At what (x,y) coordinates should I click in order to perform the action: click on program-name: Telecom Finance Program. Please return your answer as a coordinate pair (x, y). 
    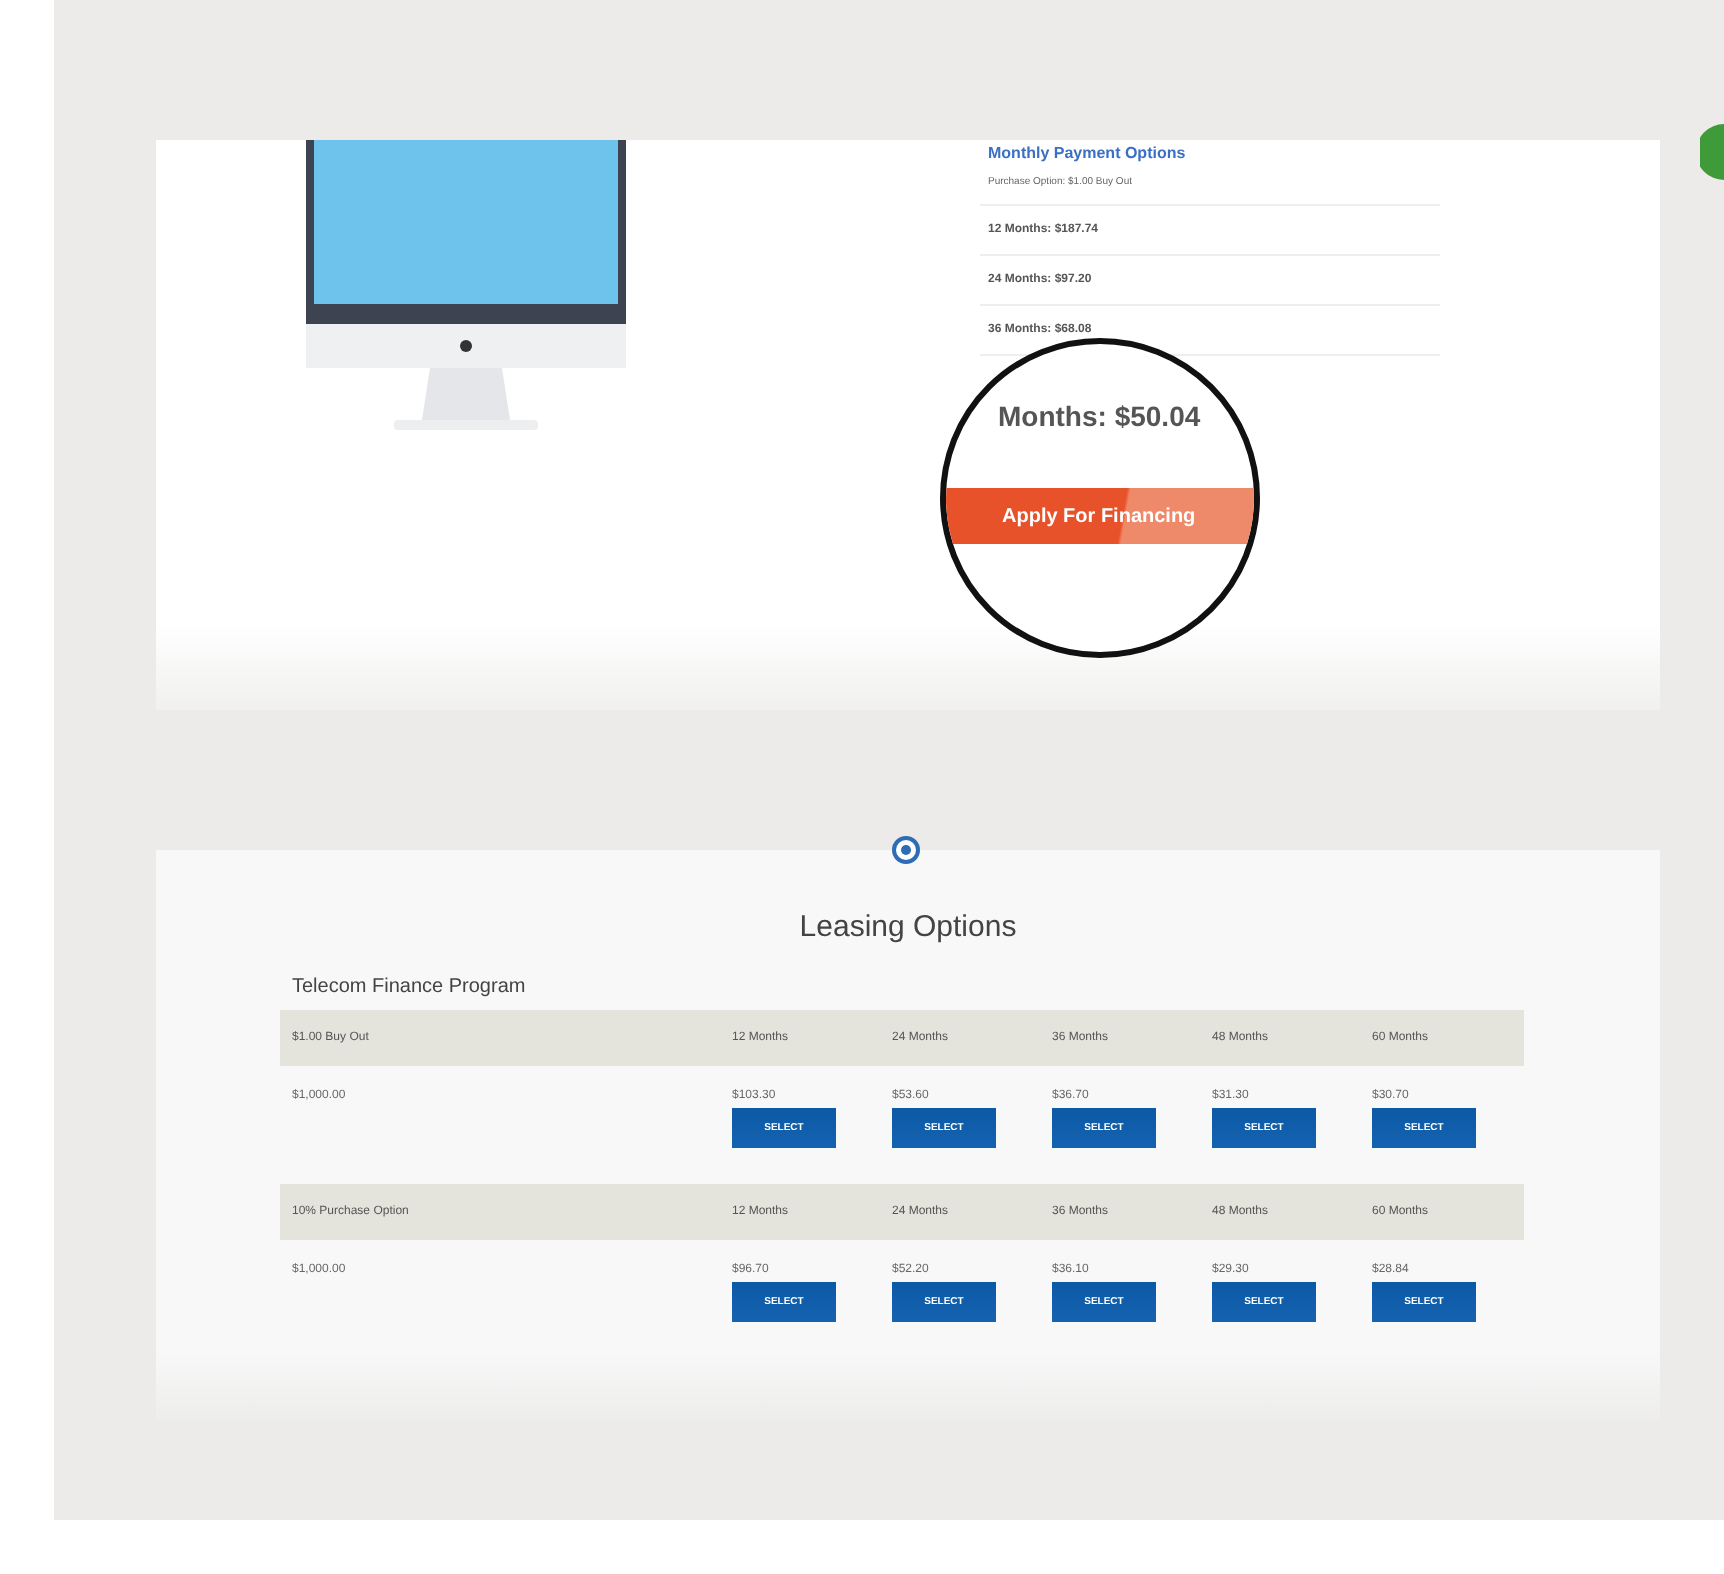
    Looking at the image, I should click on (409, 987).